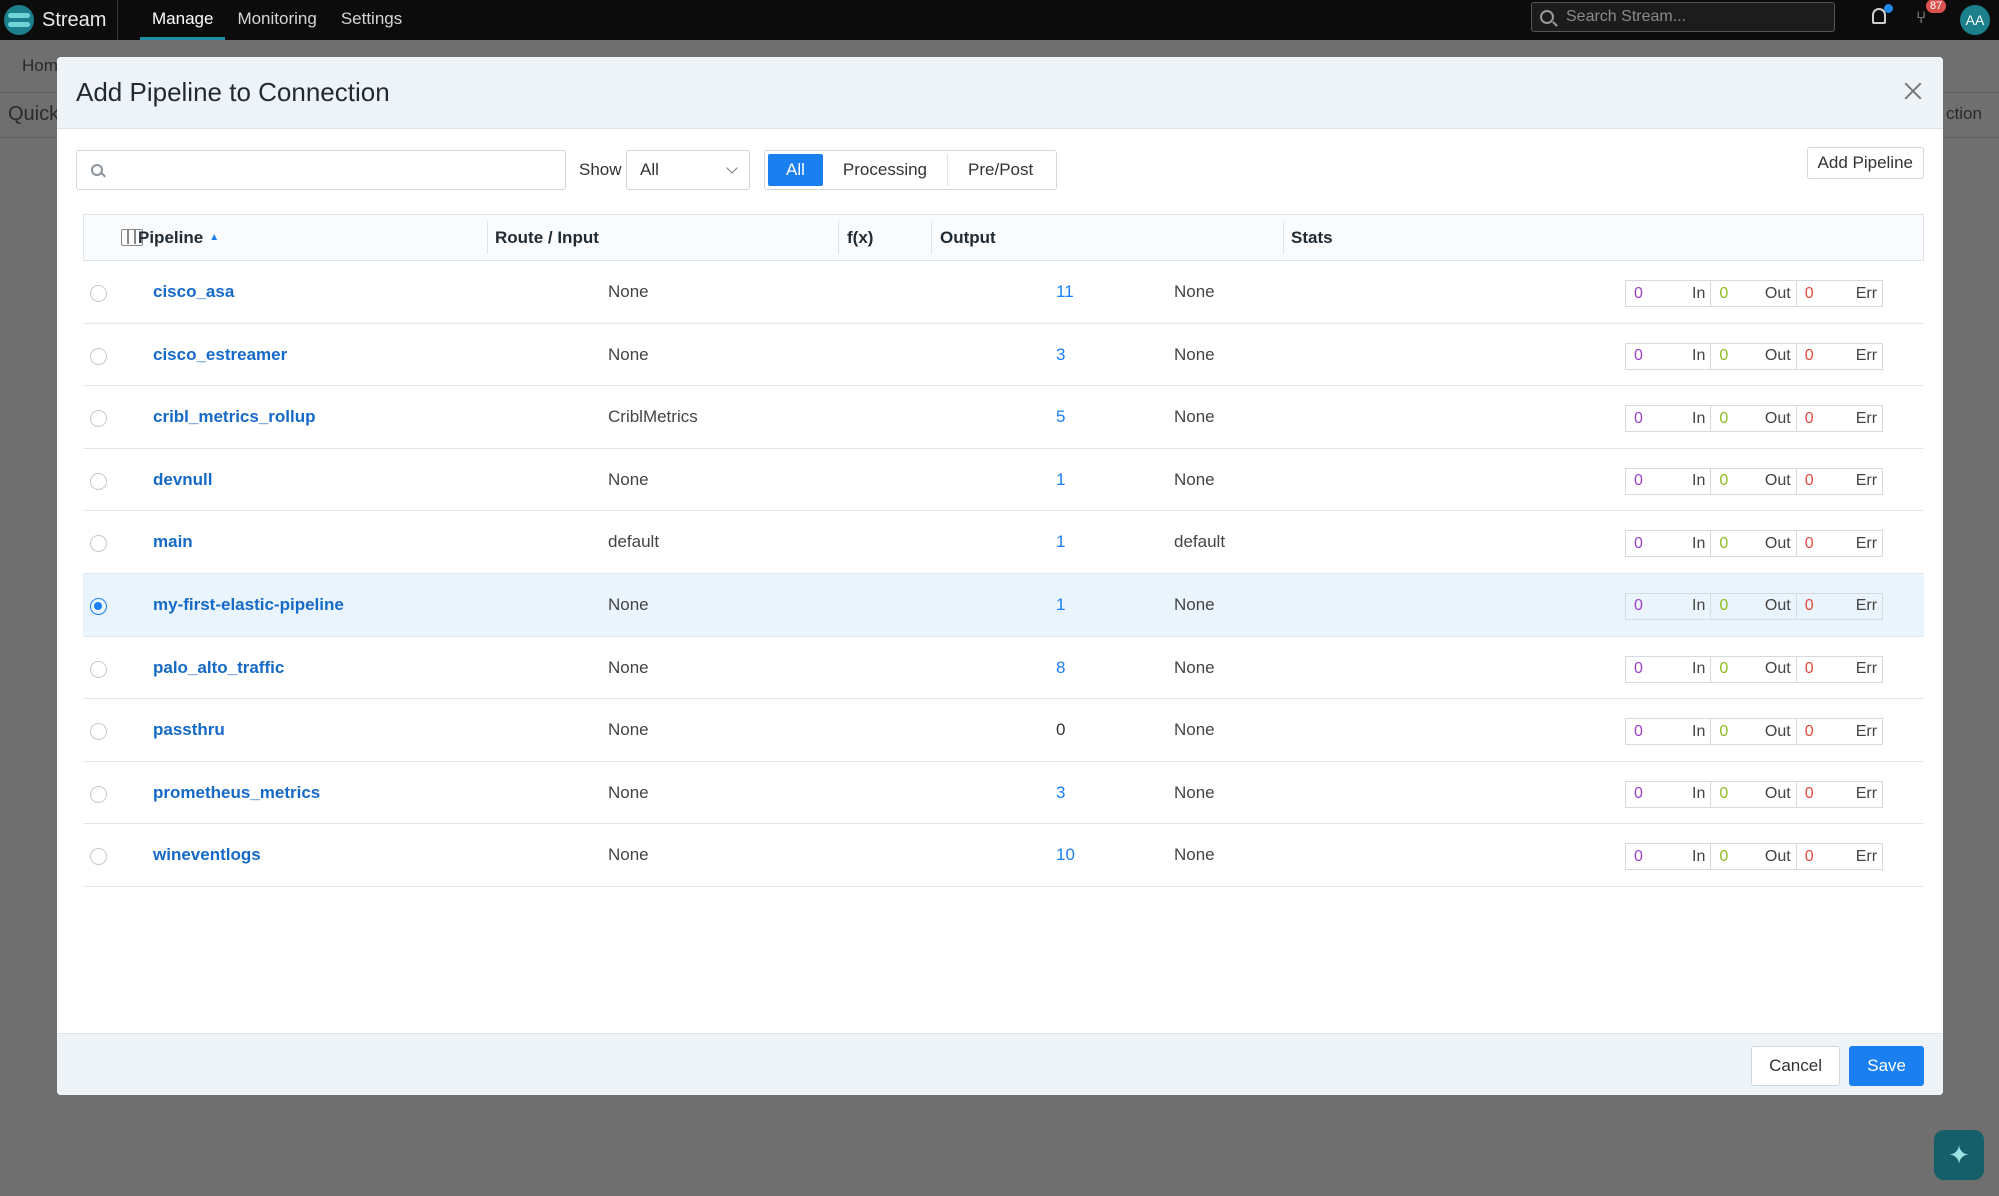 The width and height of the screenshot is (1999, 1196). What do you see at coordinates (795, 170) in the screenshot?
I see `segment-all: All` at bounding box center [795, 170].